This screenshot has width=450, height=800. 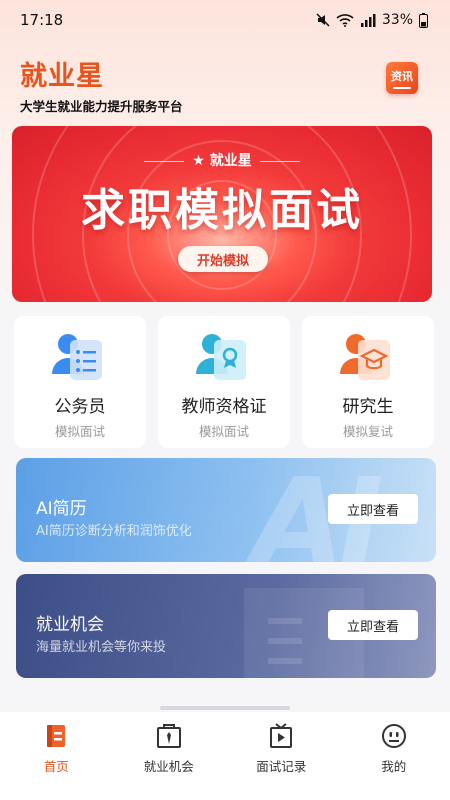 I want to click on banner-title: 求职模拟面试, so click(x=222, y=210).